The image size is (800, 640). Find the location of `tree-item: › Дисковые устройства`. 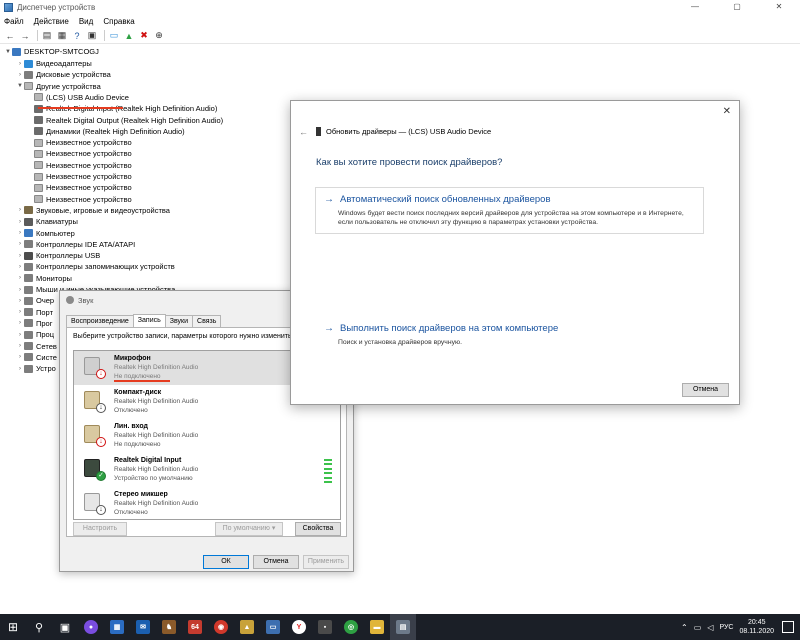

tree-item: › Дисковые устройства is located at coordinates (63, 74).